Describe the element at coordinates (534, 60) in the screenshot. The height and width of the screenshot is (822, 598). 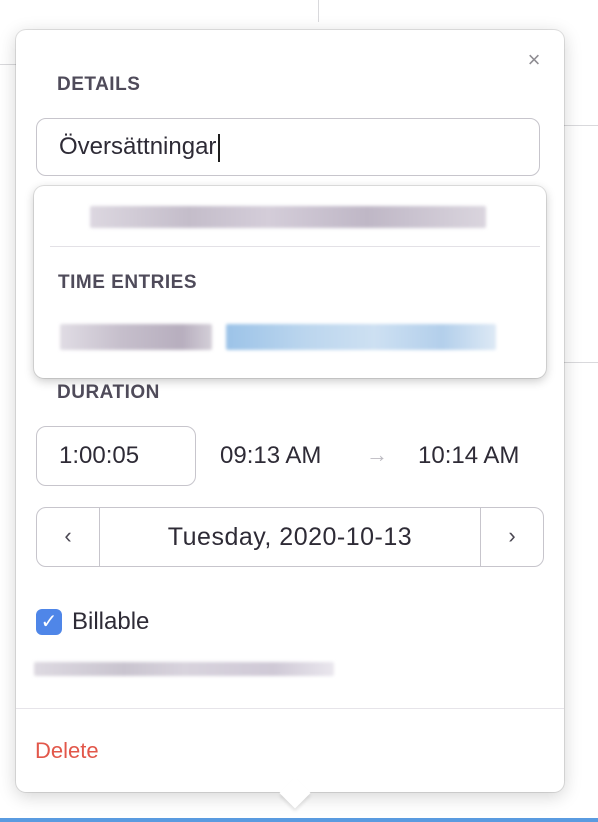
I see `close-icon: ×` at that location.